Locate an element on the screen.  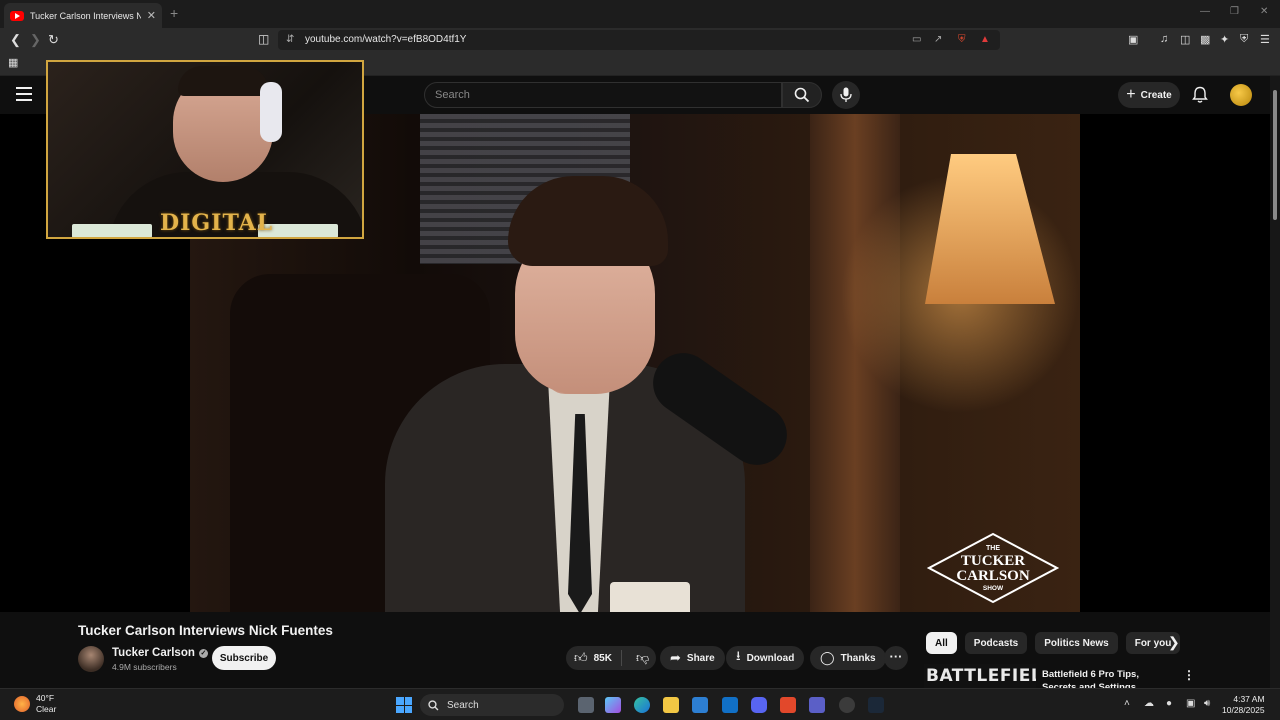
edge-icon is located at coordinates (642, 705).